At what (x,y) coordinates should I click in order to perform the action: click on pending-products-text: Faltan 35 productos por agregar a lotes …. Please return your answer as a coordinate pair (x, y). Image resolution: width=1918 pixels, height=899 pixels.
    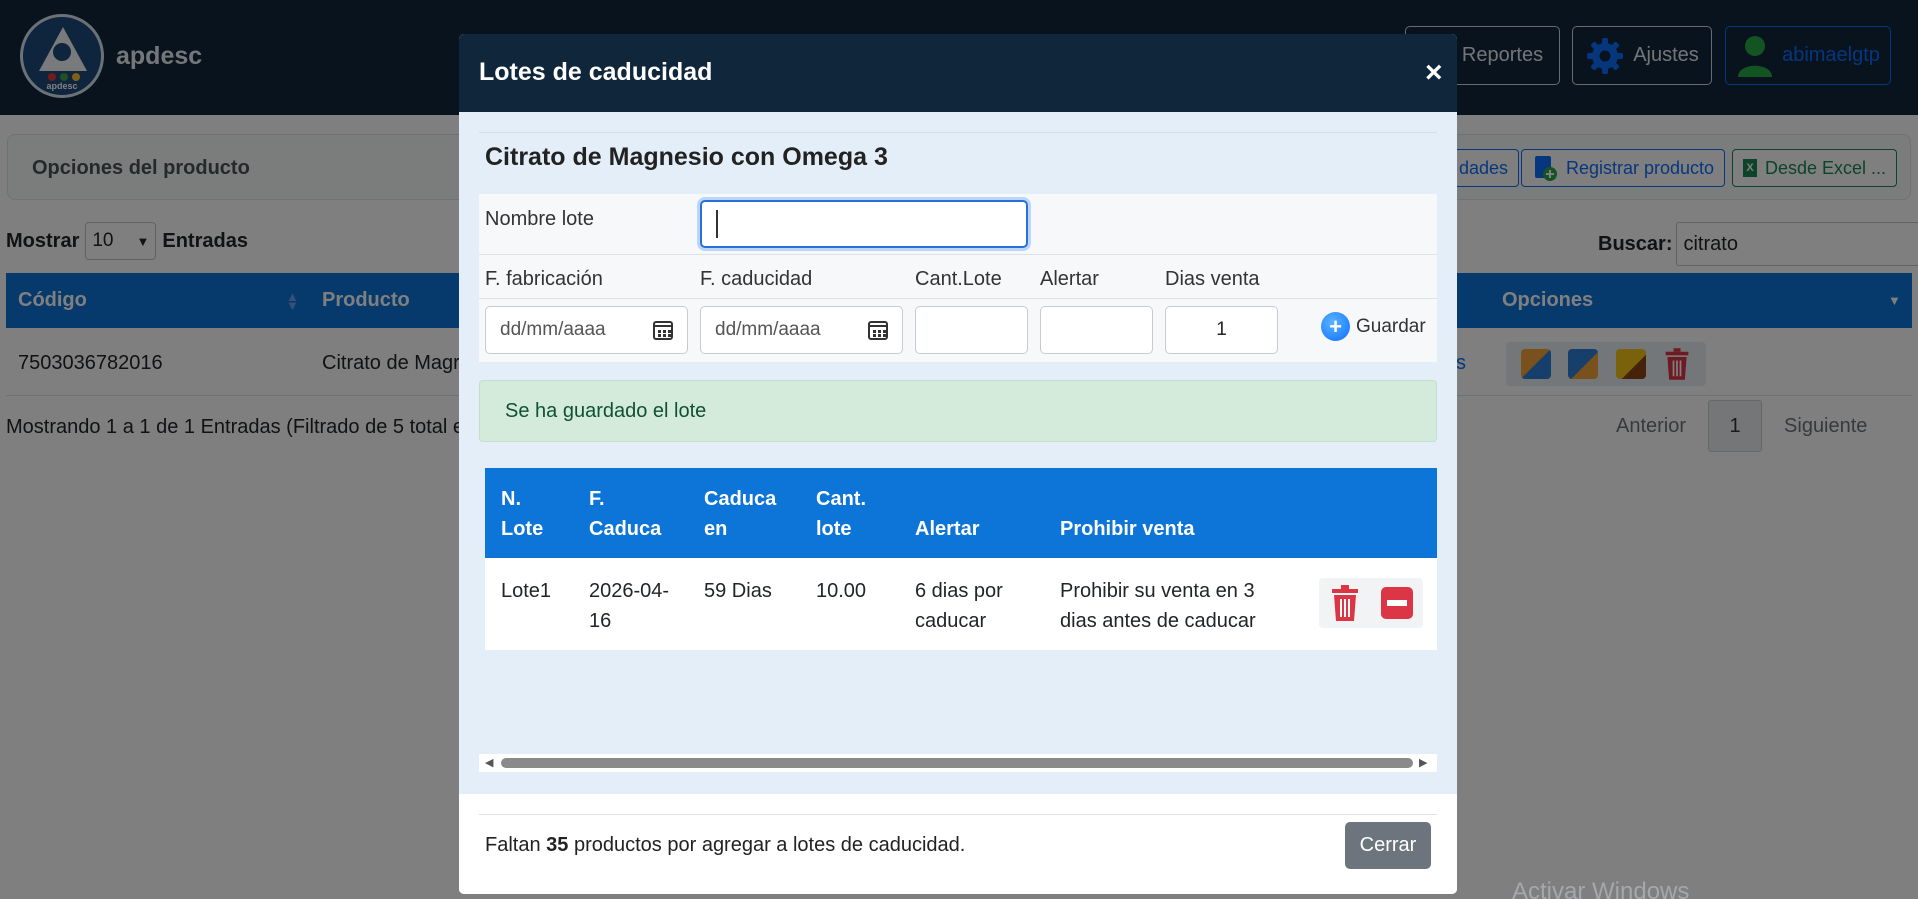
    Looking at the image, I should click on (725, 845).